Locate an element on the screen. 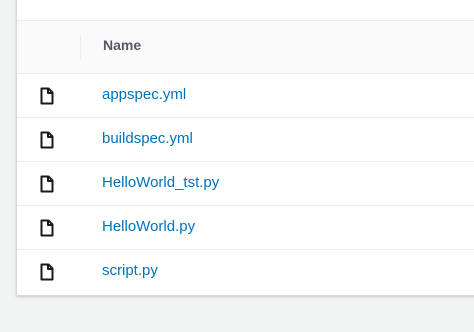 This screenshot has width=474, height=332. file-link: script.py is located at coordinates (130, 270).